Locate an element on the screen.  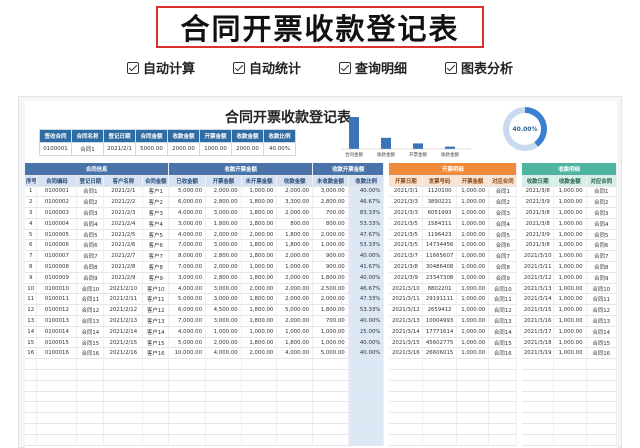
table-cell: 客户1 is located at coordinates (156, 192).